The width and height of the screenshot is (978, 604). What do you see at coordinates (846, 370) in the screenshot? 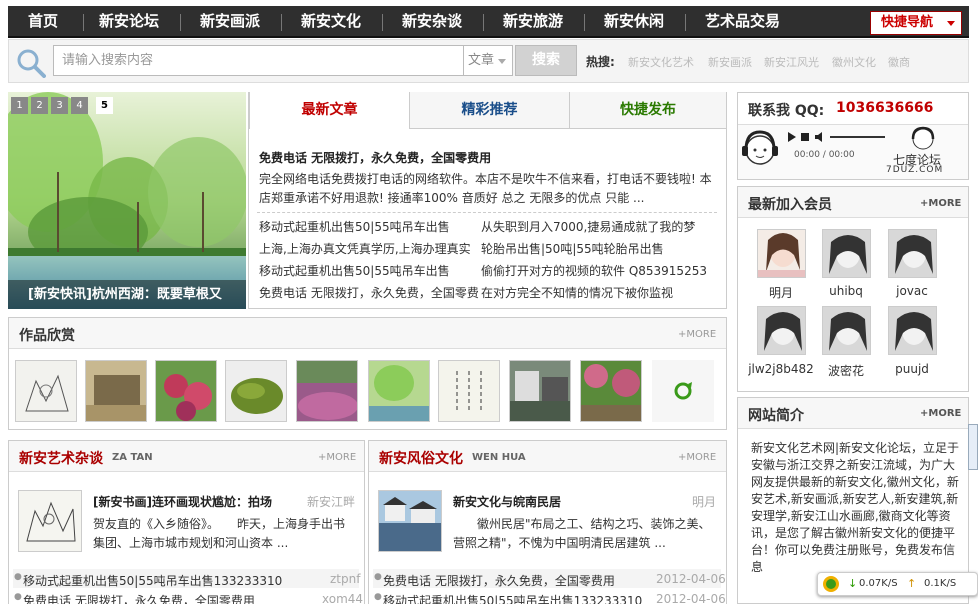
I see `member-name: 波密花` at bounding box center [846, 370].